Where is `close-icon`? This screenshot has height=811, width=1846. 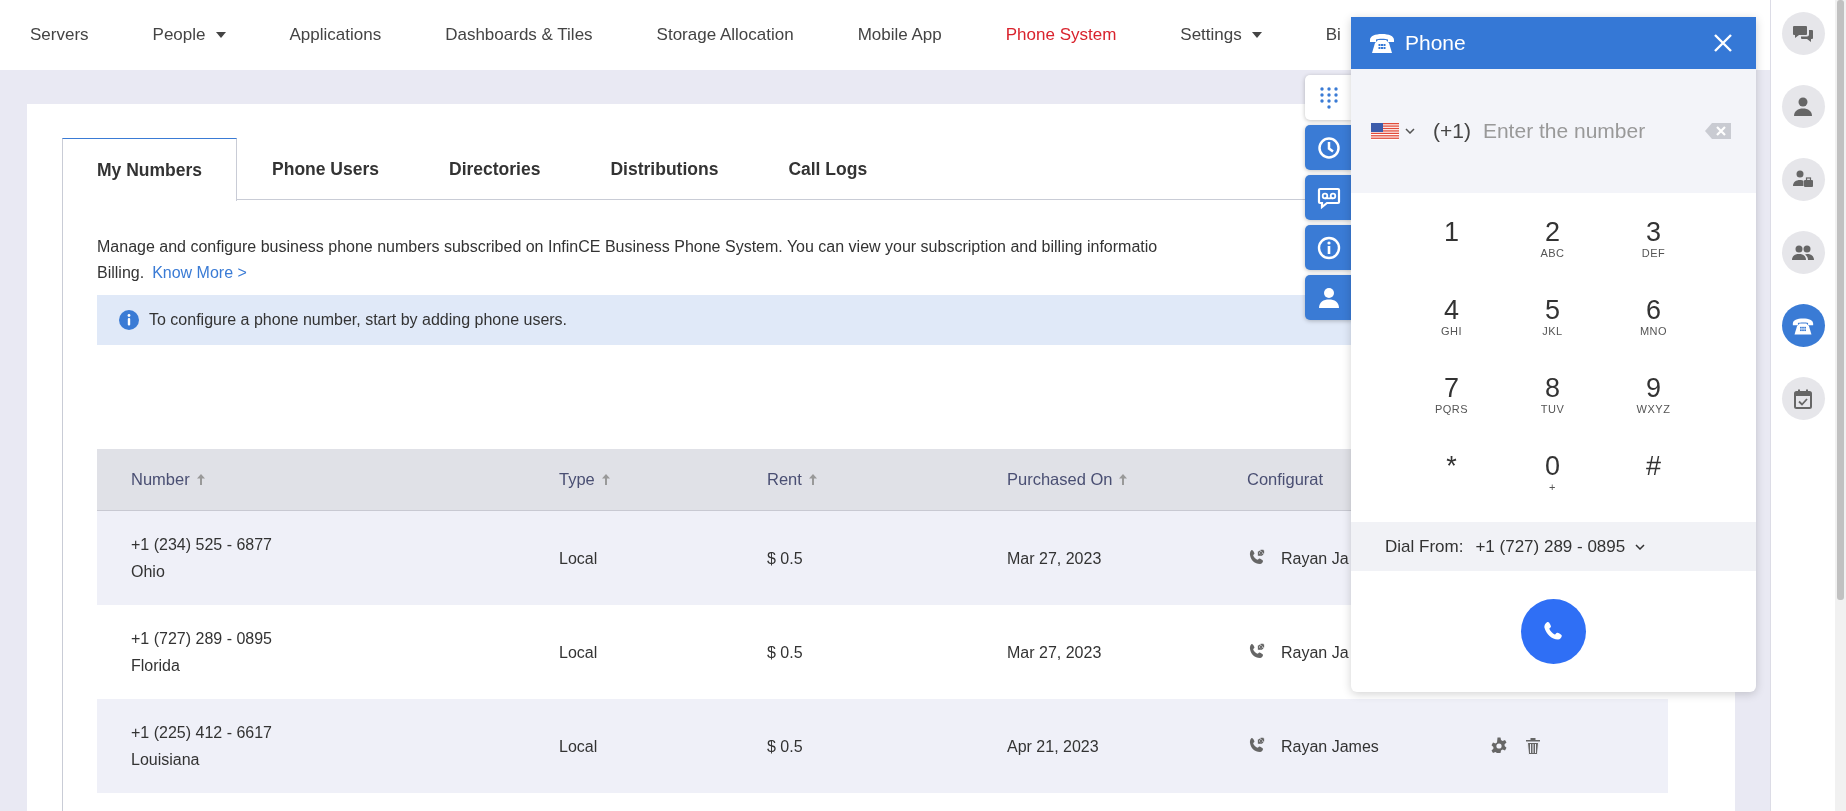
close-icon is located at coordinates (1723, 43).